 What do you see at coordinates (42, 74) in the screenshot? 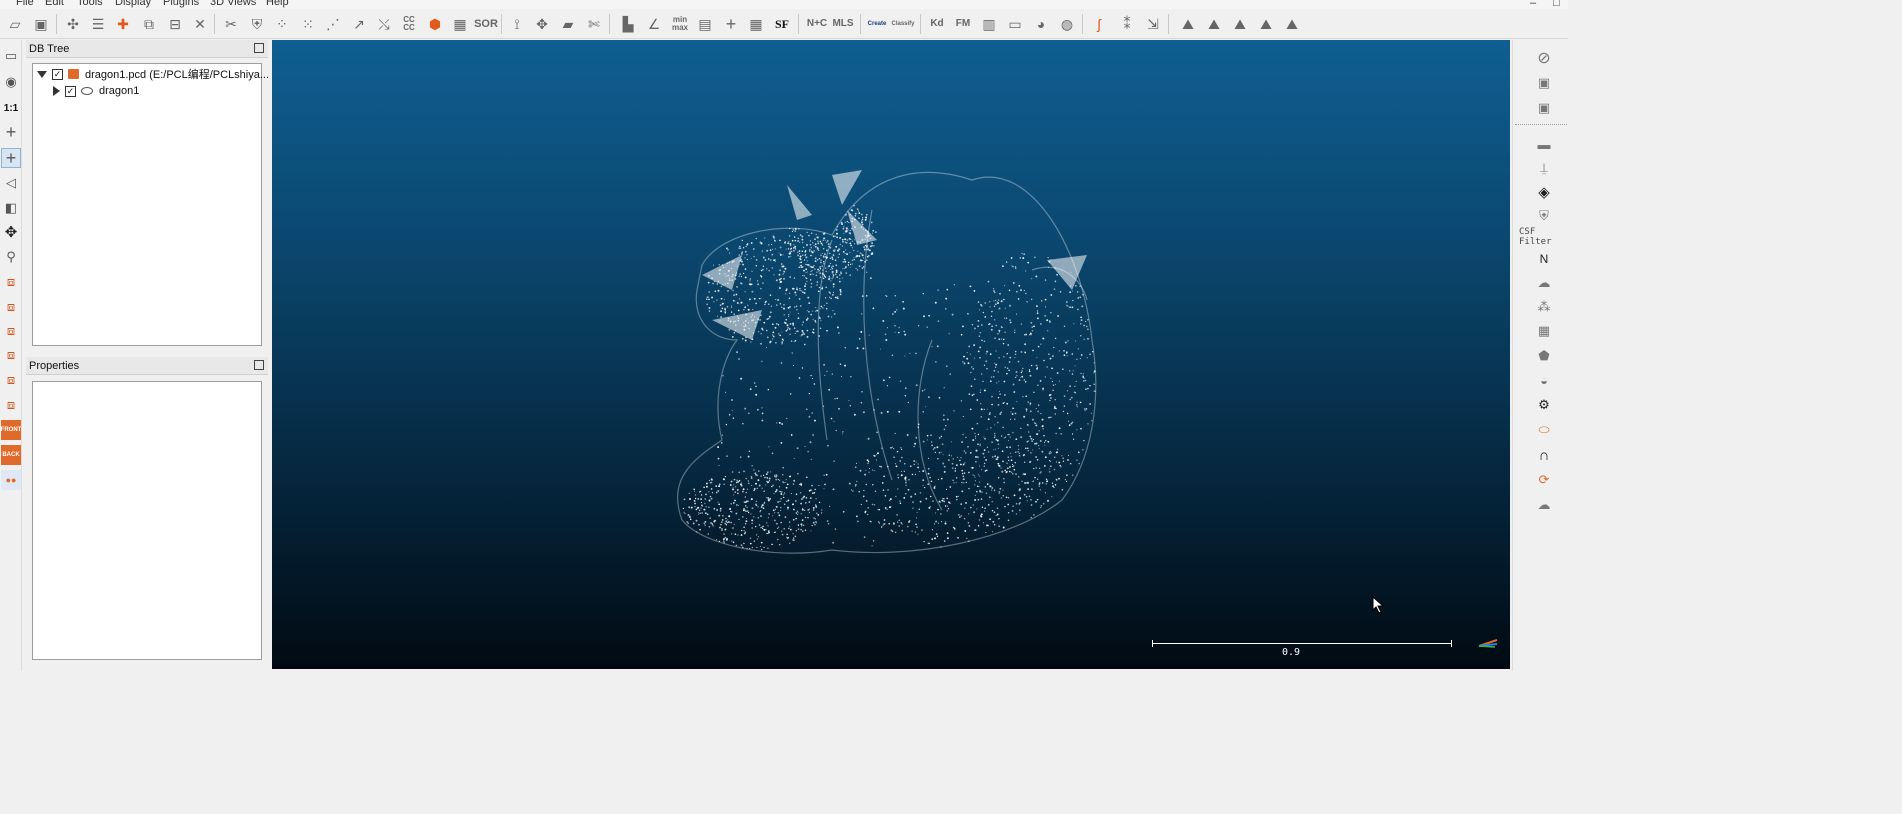
I see `collapse-arrow-icon` at bounding box center [42, 74].